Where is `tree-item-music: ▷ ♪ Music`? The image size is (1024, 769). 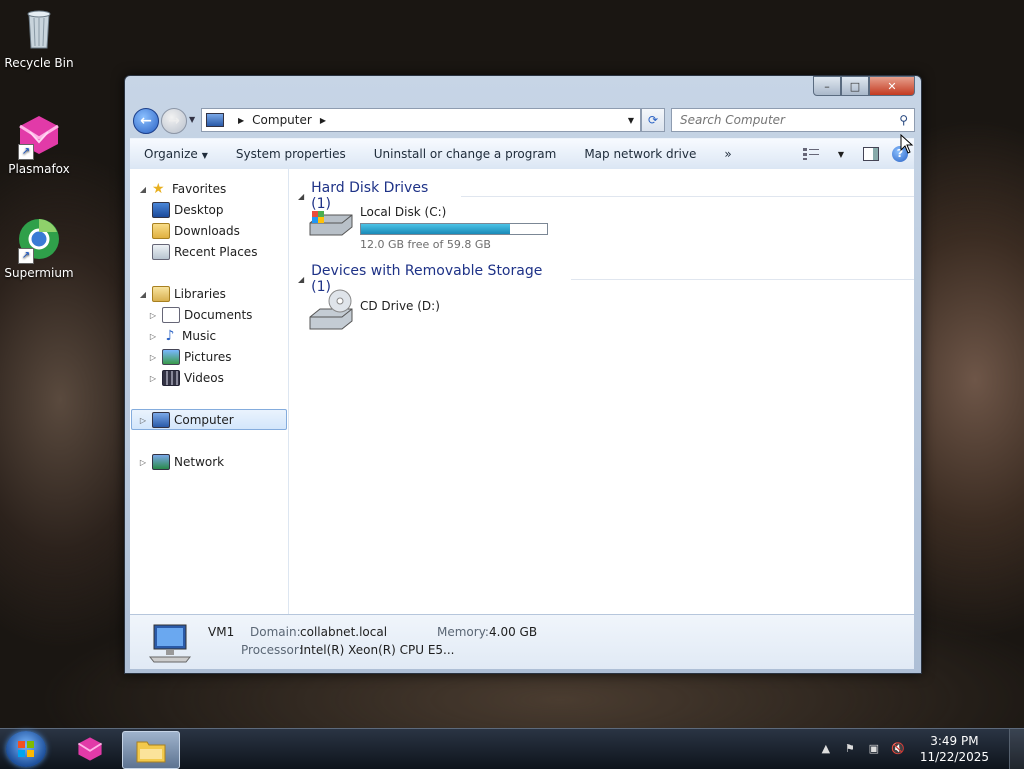
tree-item-music: ▷ ♪ Music is located at coordinates (182, 336).